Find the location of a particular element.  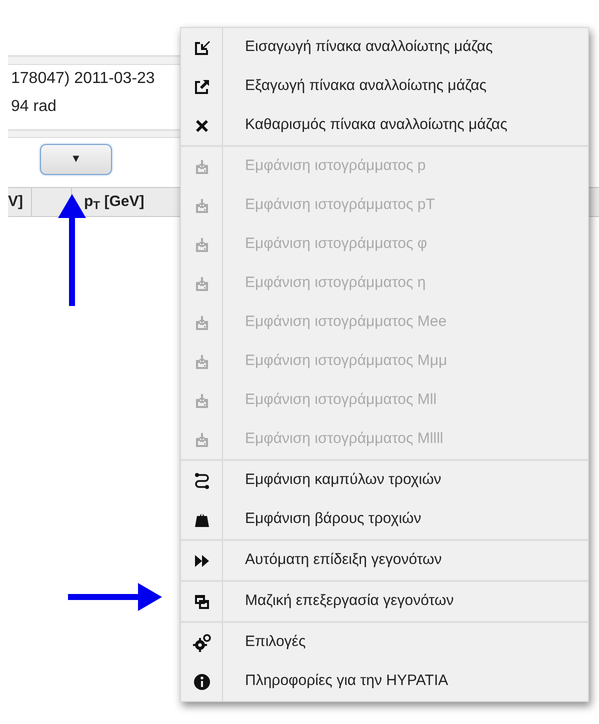

menu-item: Επιλογές is located at coordinates (384, 642).